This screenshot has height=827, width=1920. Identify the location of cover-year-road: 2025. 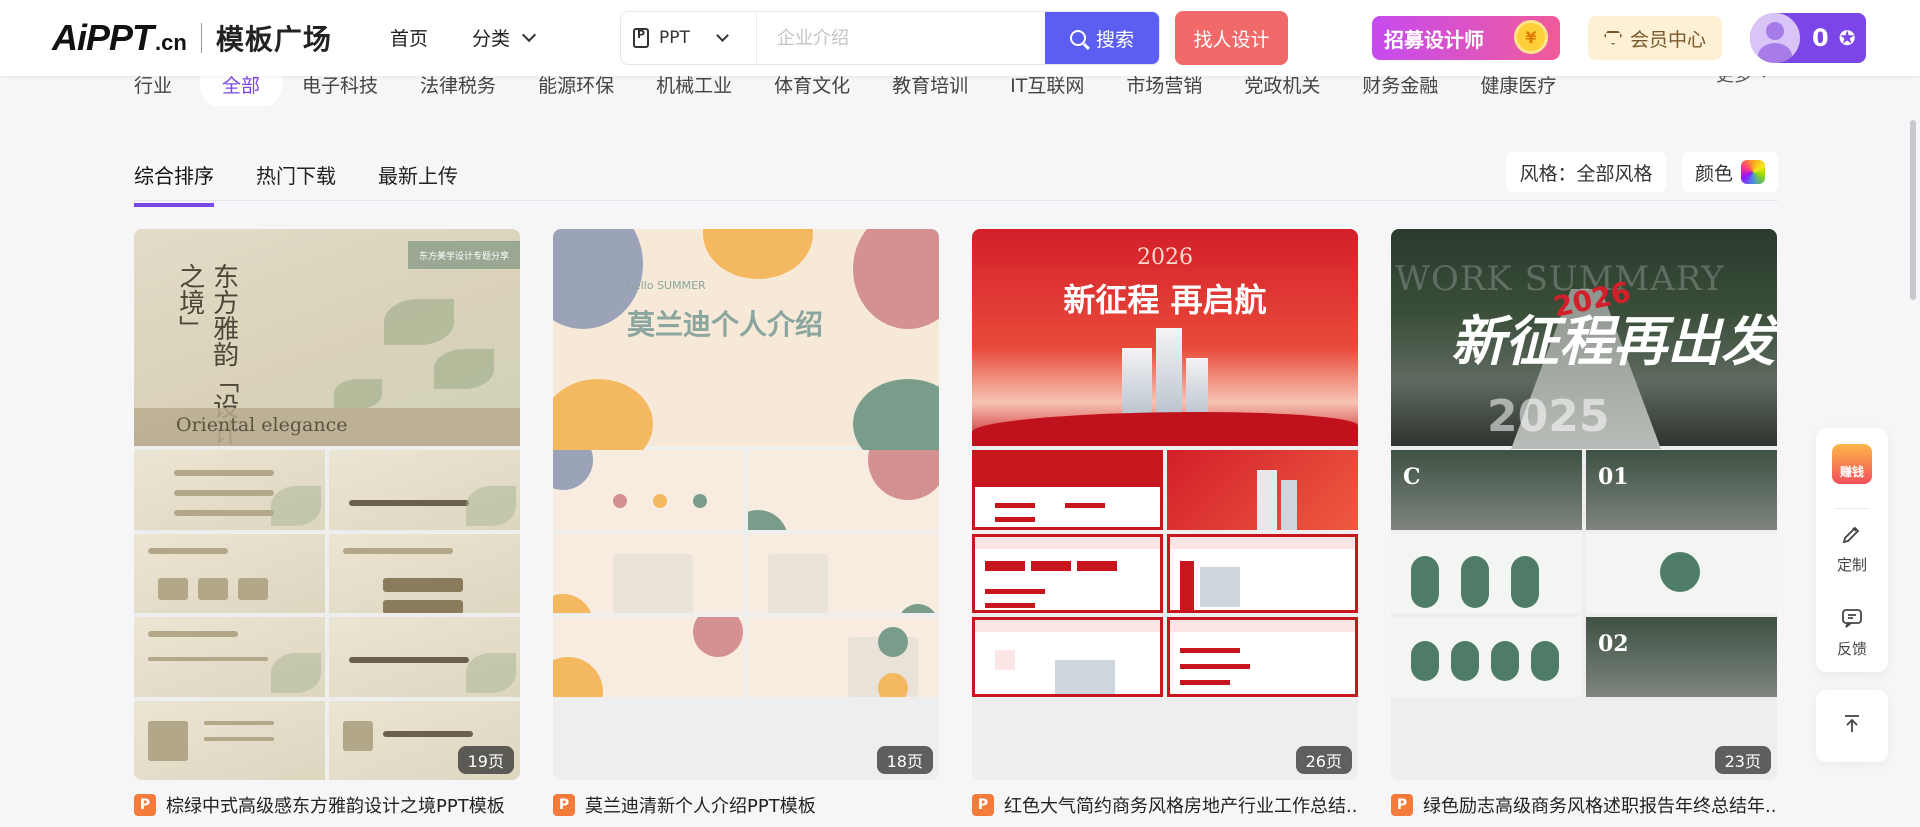
(1548, 416).